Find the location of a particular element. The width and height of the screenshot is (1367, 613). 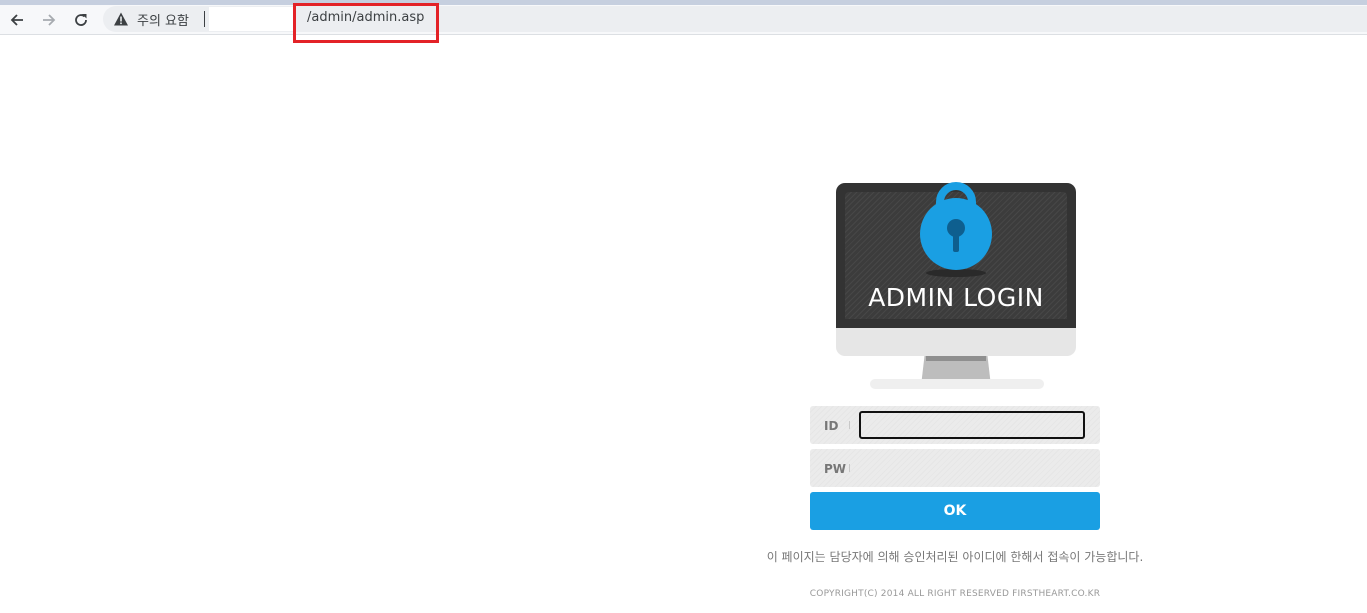

monitor-neck-shadow is located at coordinates (956, 358).